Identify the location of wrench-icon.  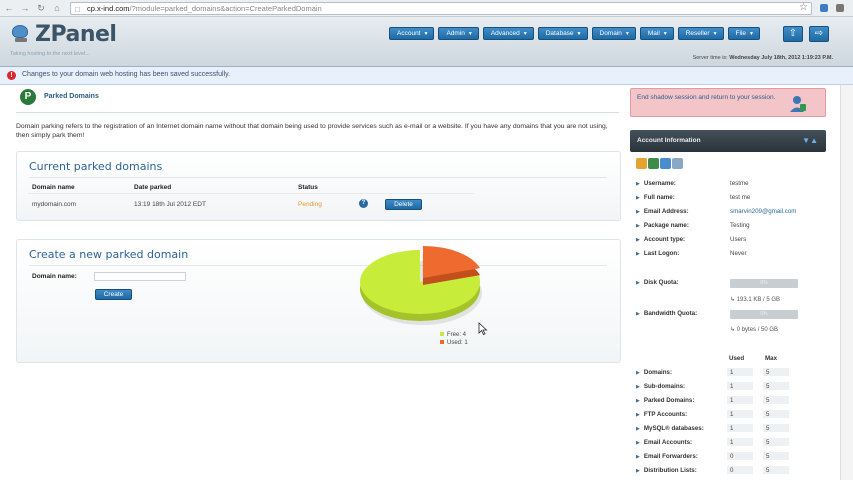
(840, 8).